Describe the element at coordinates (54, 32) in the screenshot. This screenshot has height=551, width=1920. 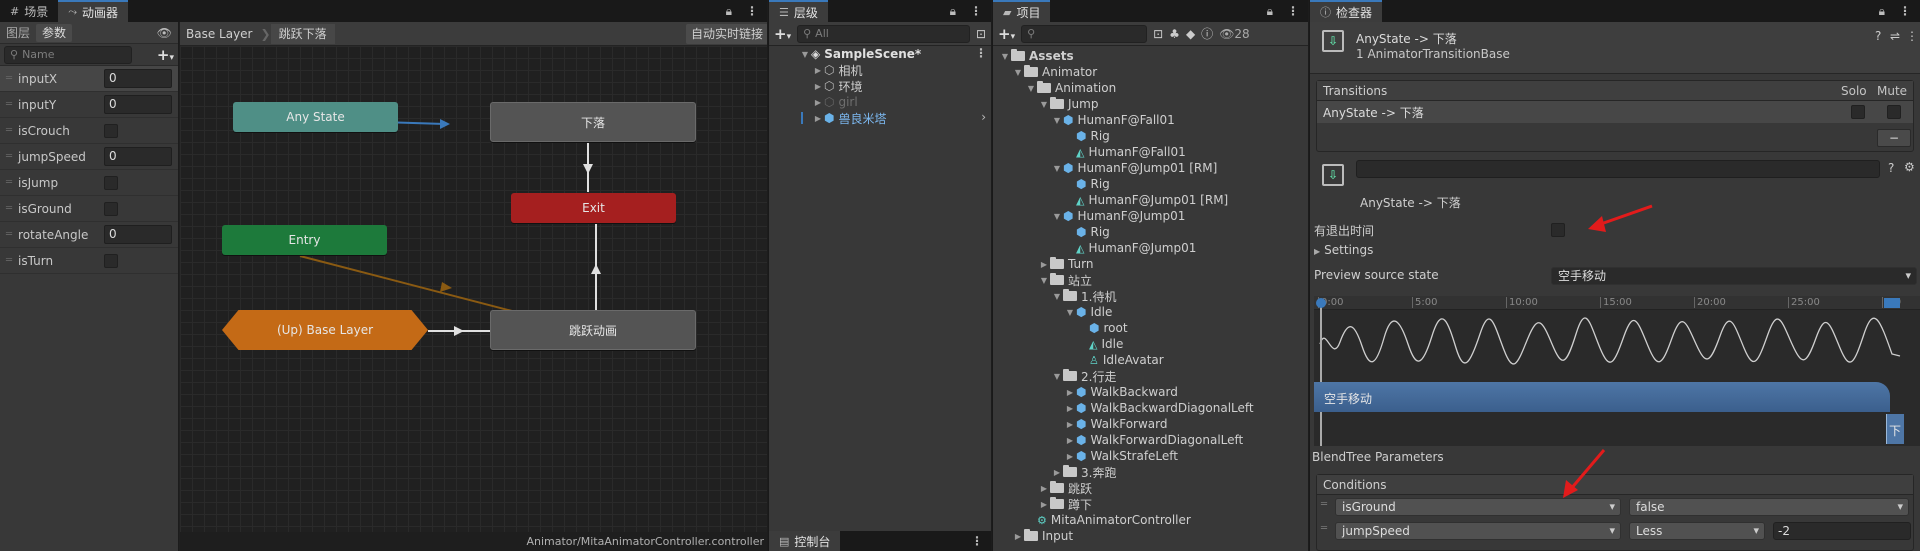
I see `tab-parameters: 参数` at that location.